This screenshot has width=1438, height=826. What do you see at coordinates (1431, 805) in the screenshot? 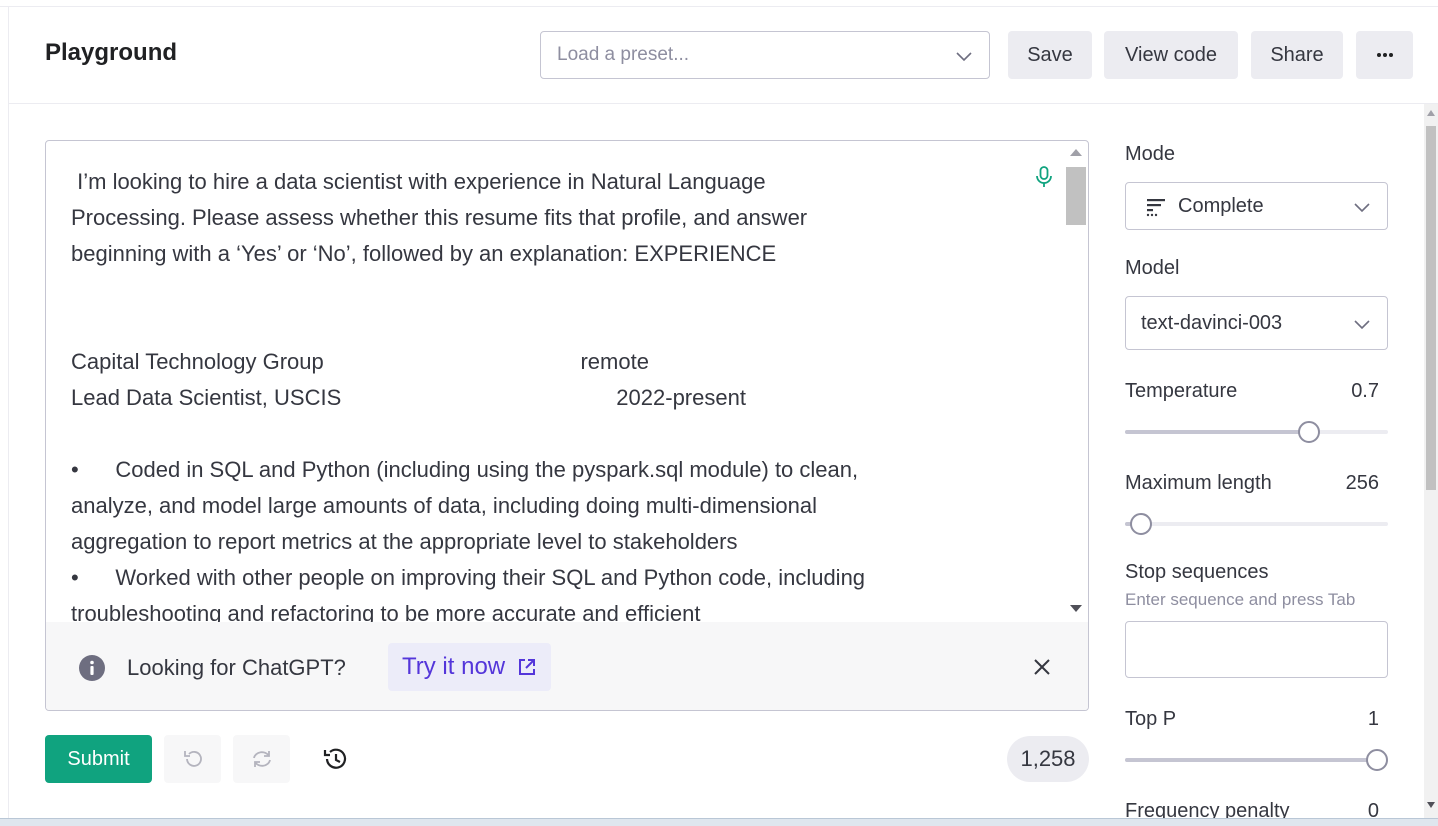
I see `page-scroll-down-arrow-icon` at bounding box center [1431, 805].